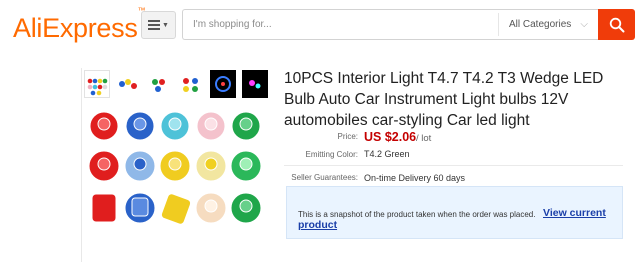 The width and height of the screenshot is (640, 262). Describe the element at coordinates (424, 138) in the screenshot. I see `price-unit: / lot` at that location.